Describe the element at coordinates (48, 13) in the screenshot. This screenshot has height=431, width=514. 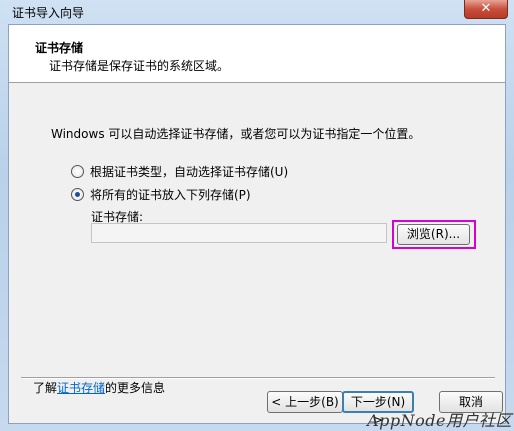
I see `window-title: 证书导入向导` at that location.